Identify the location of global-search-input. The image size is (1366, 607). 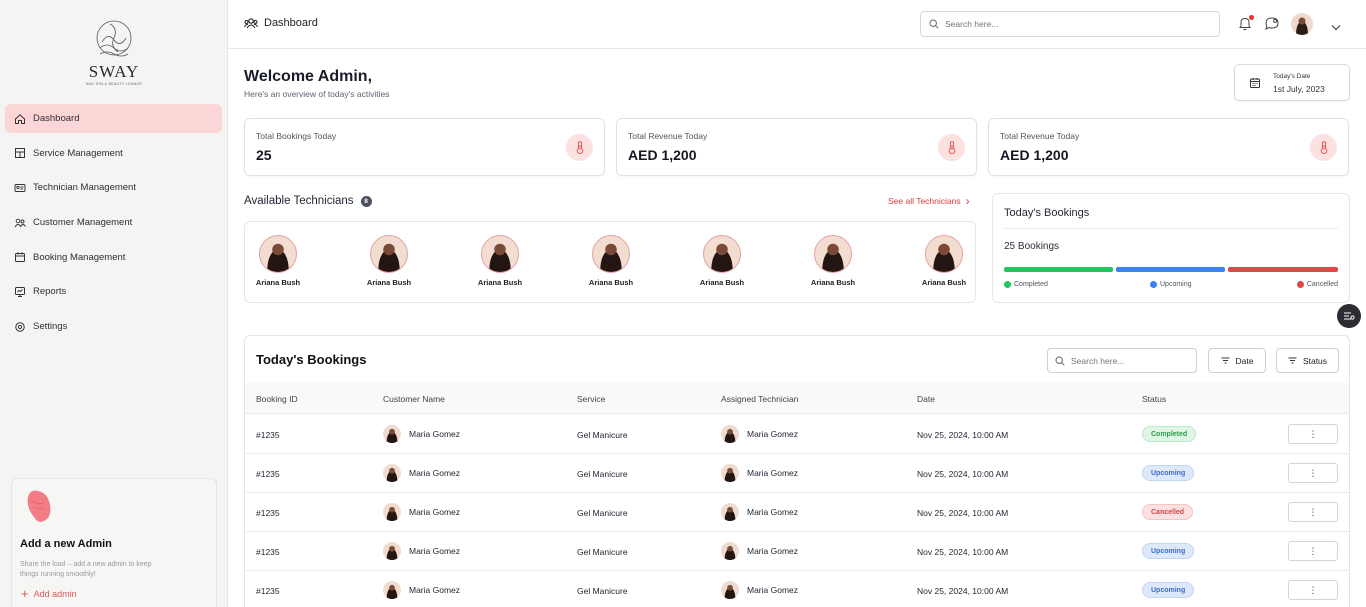
(1065, 24).